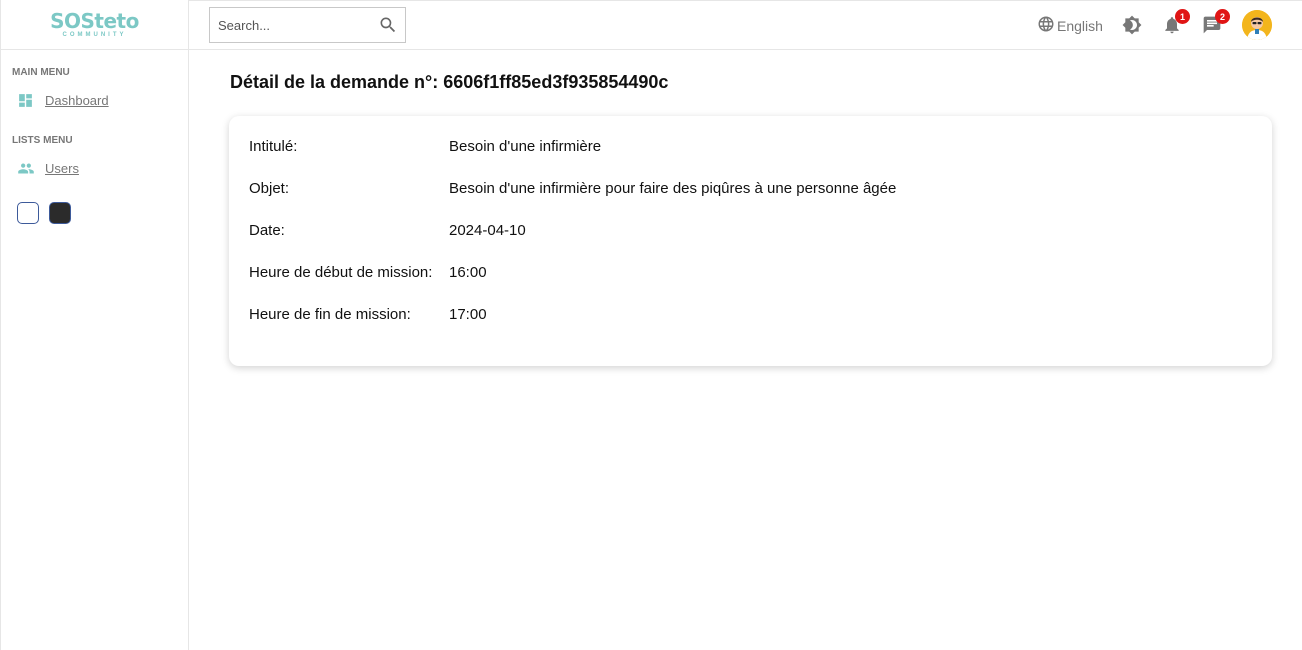 The image size is (1302, 650). Describe the element at coordinates (1080, 25) in the screenshot. I see `language-label: English` at that location.